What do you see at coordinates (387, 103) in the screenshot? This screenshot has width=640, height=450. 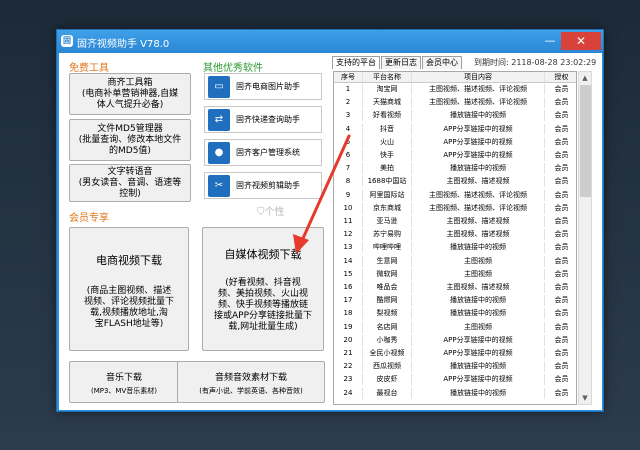 I see `table-cell: 天猫商城` at bounding box center [387, 103].